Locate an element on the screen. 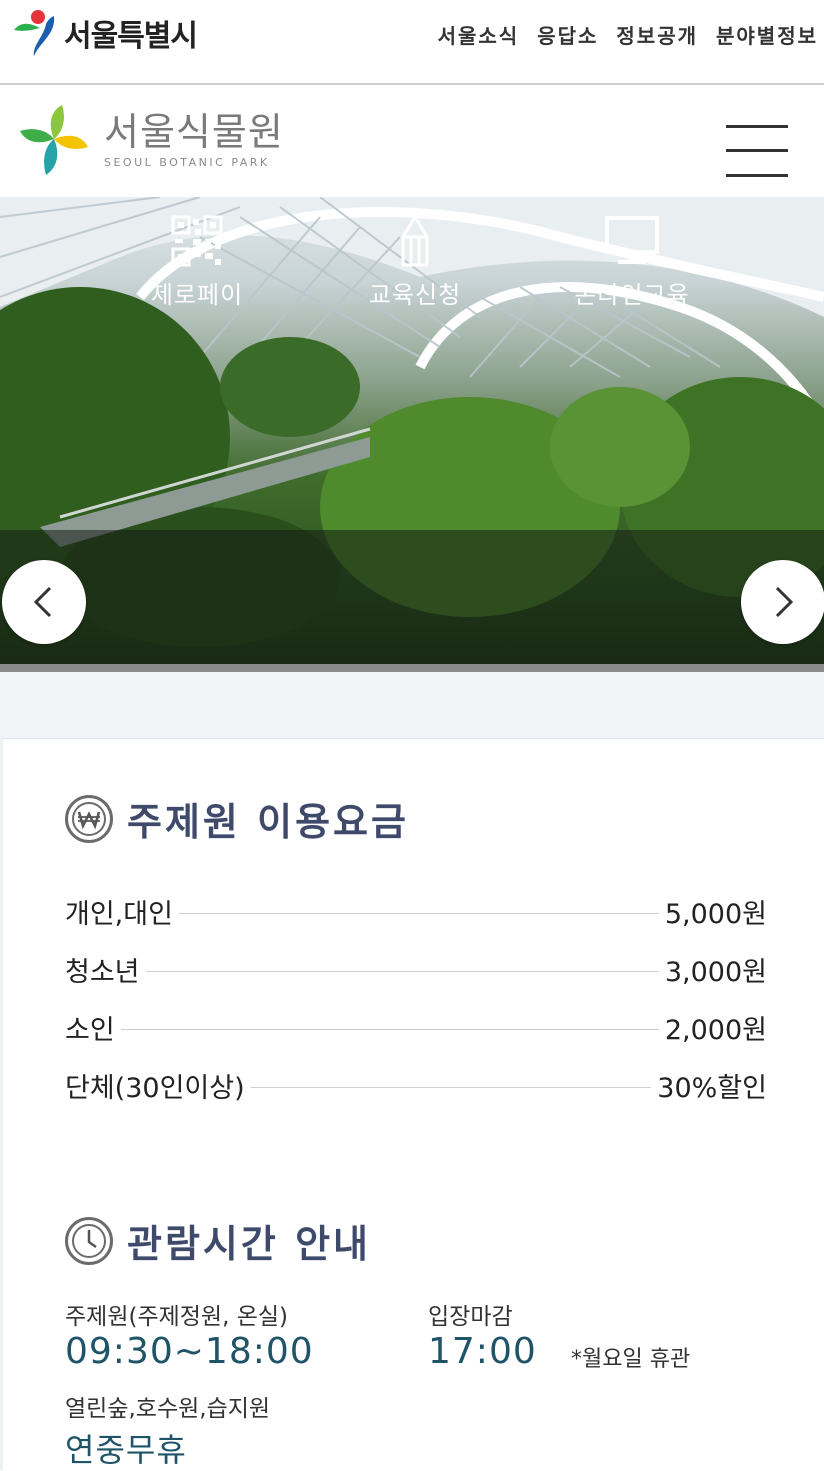  fee-value: 5,000원 is located at coordinates (715, 914).